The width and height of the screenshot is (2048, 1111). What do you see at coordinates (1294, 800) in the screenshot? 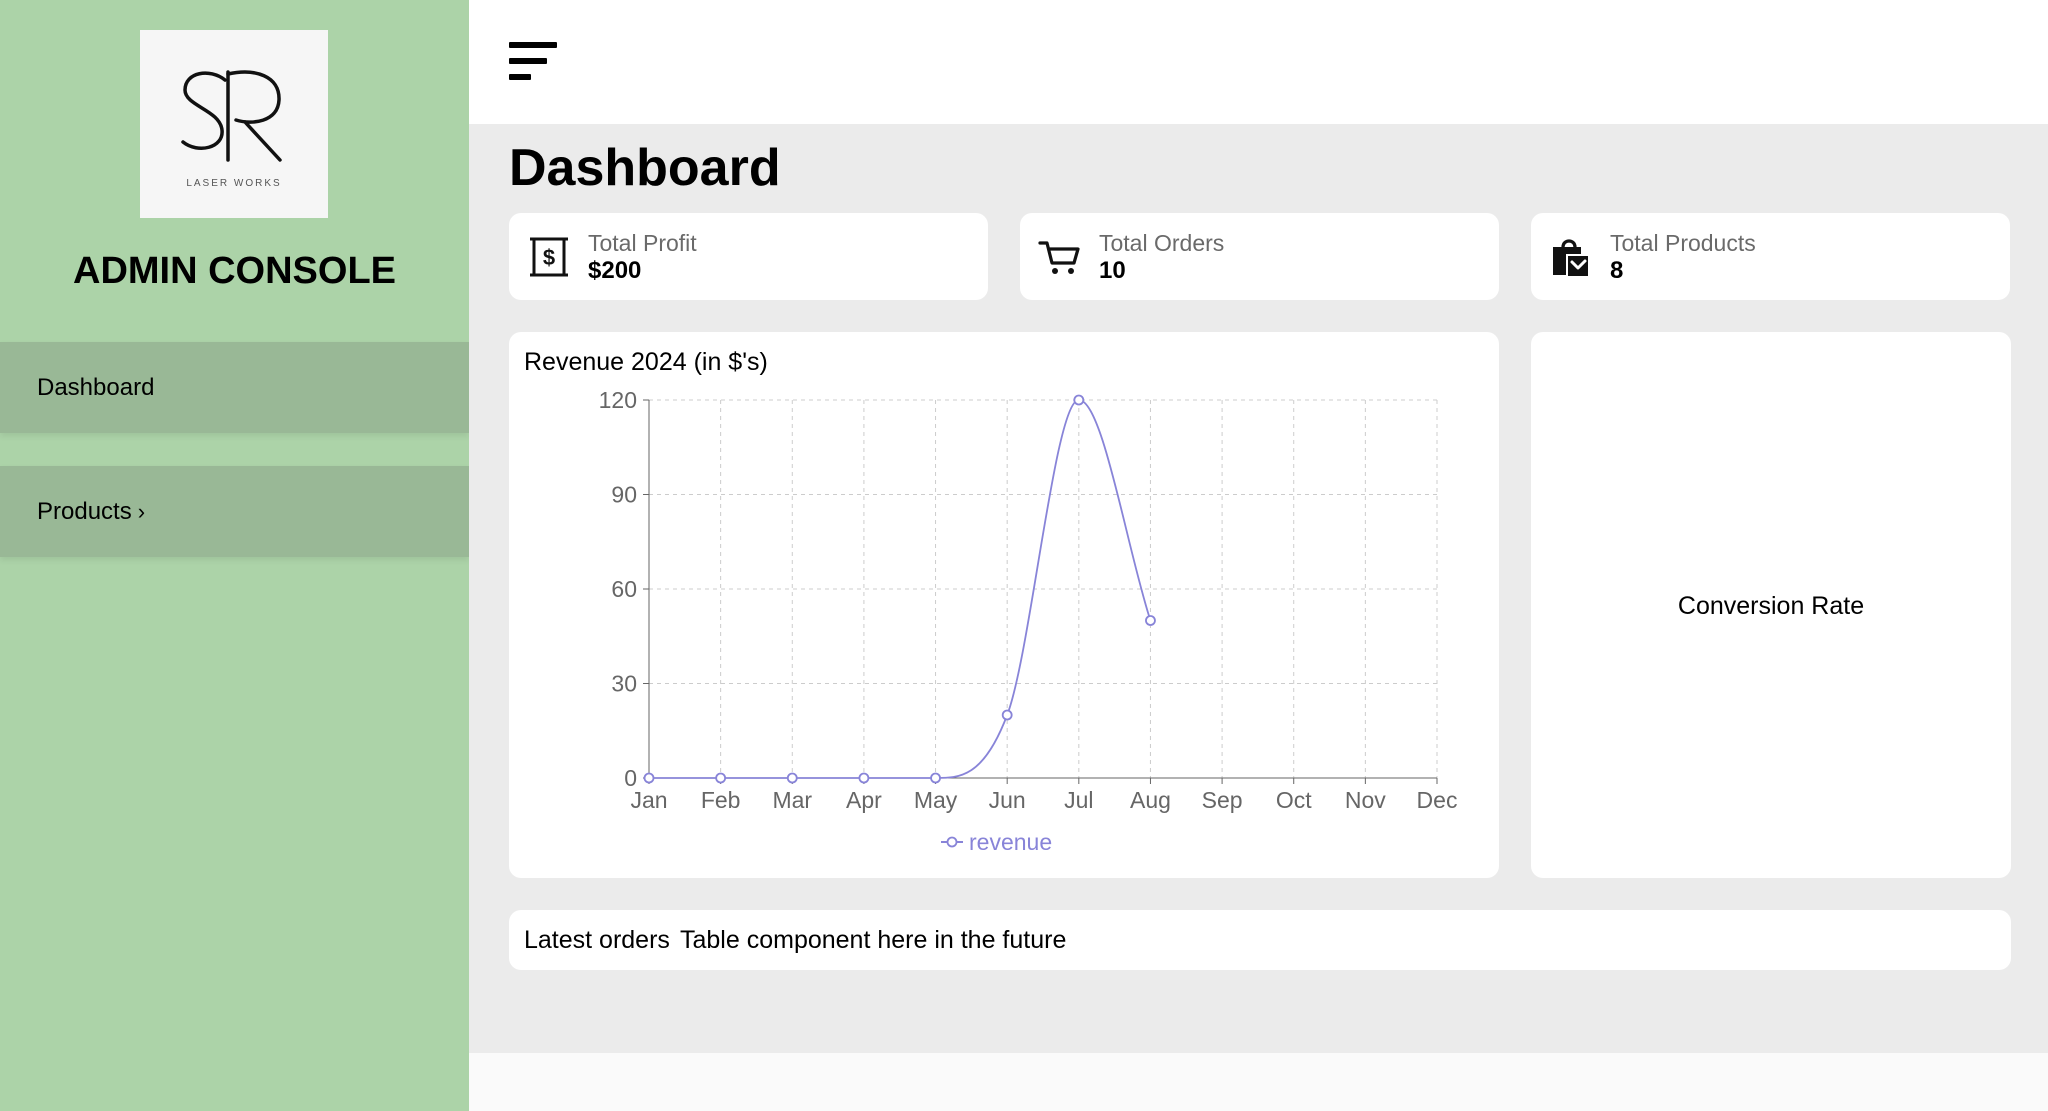
I see `x-tick-label: Oct` at bounding box center [1294, 800].